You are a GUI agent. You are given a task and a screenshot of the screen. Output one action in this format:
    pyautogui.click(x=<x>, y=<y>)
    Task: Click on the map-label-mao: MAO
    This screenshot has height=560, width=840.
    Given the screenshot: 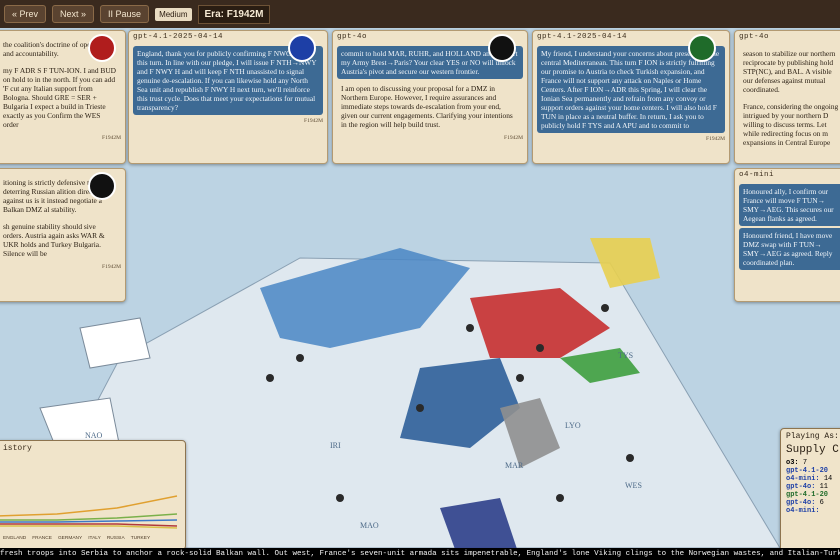 What is the action you would take?
    pyautogui.click(x=369, y=525)
    